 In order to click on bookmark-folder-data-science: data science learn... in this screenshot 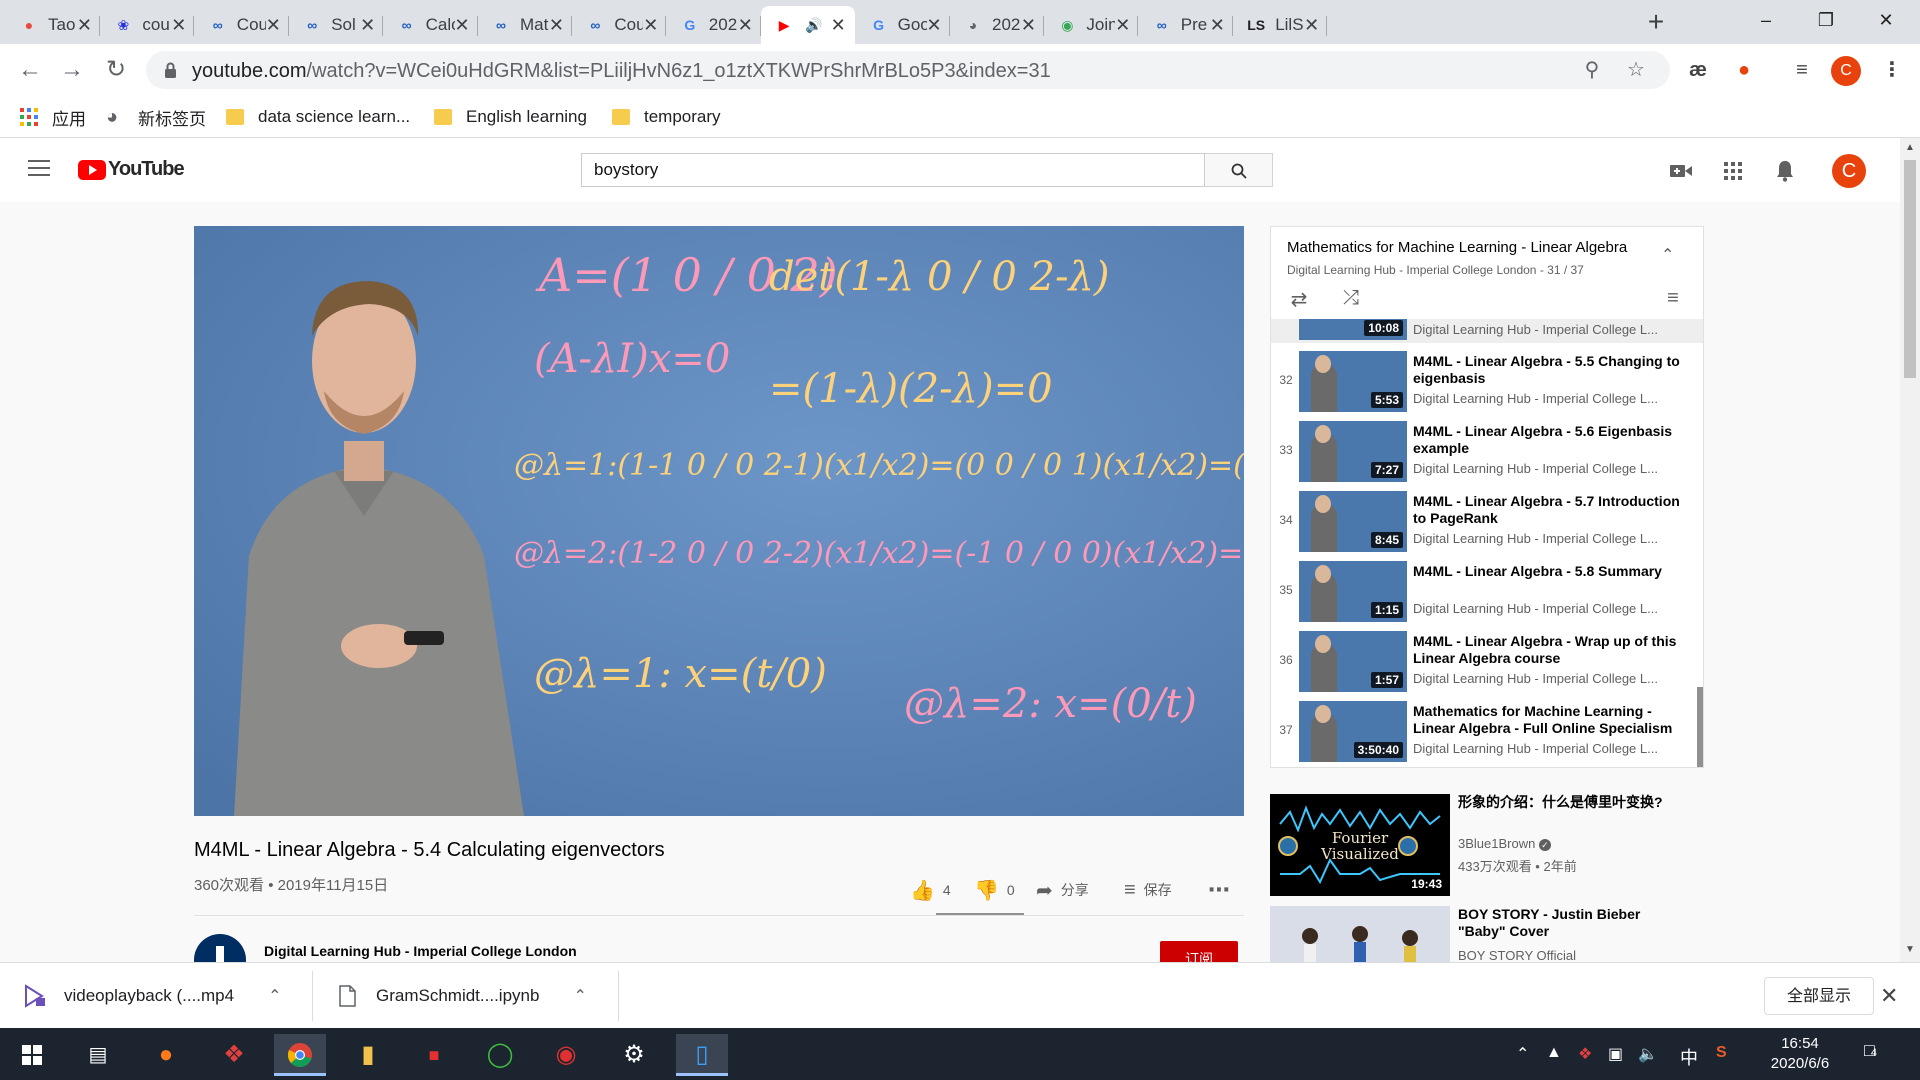, I will do `click(318, 117)`.